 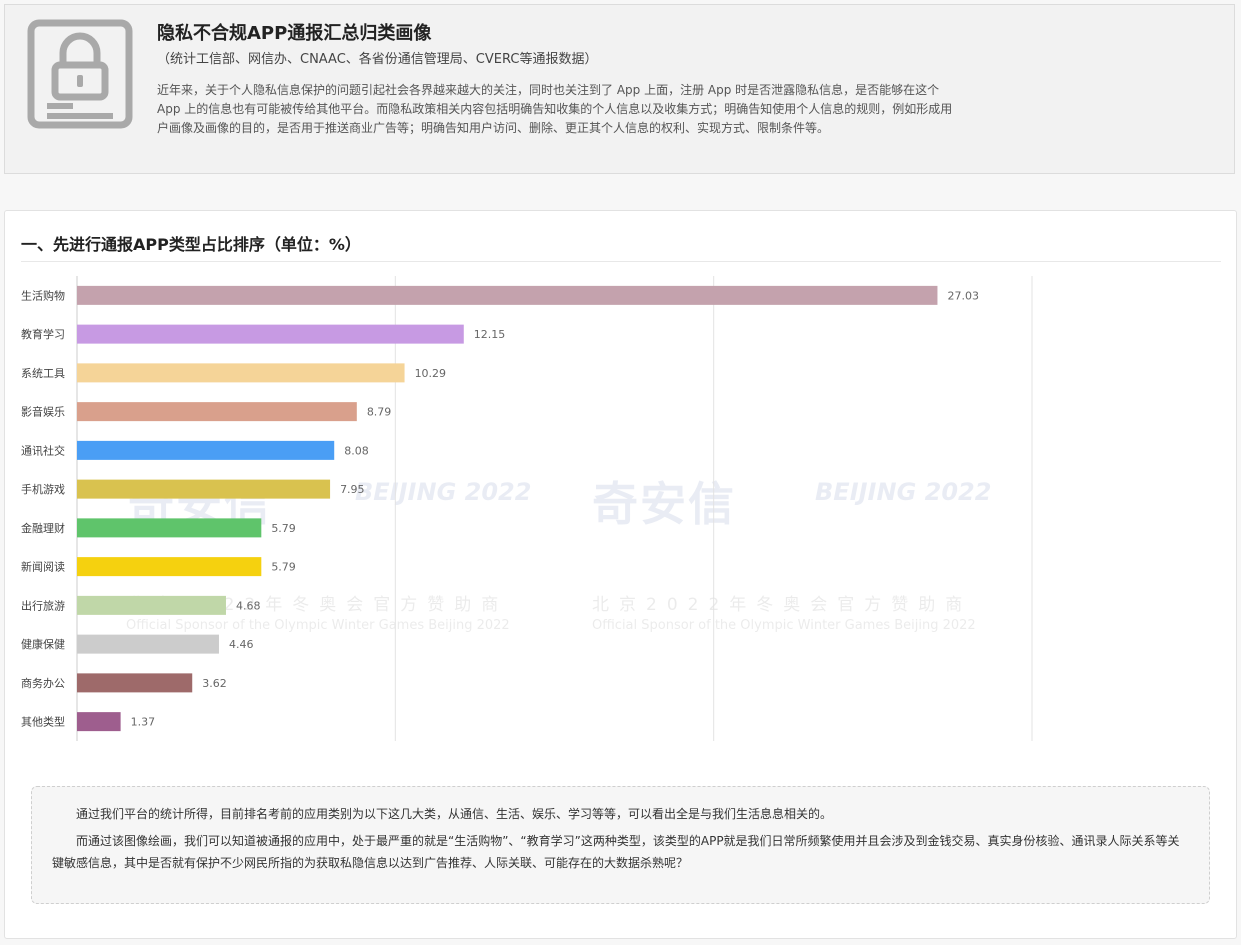 I want to click on category-label: 出行旅游, so click(x=43, y=605).